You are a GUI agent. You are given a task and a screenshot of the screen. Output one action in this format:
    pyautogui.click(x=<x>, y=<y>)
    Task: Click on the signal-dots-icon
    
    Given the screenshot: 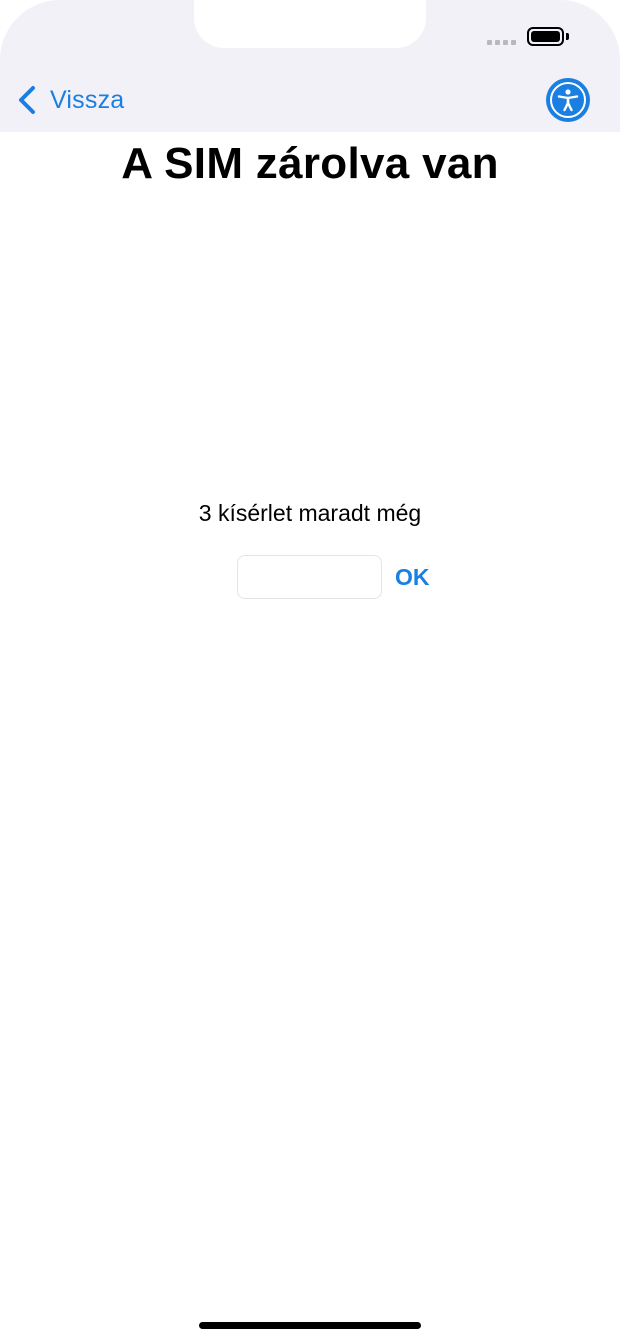 What is the action you would take?
    pyautogui.click(x=501, y=42)
    